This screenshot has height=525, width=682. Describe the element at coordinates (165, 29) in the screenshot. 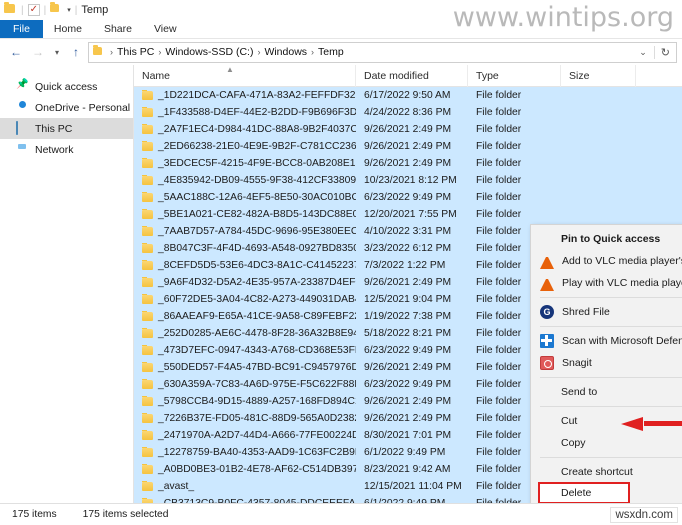

I see `tab-view: View` at that location.